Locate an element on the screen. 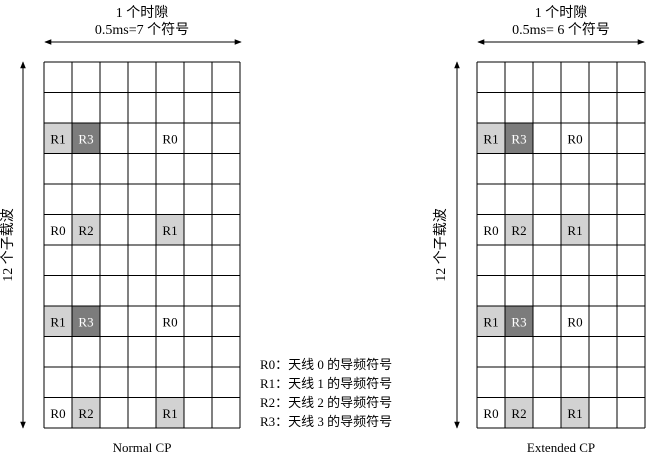 This screenshot has height=457, width=649. extended-slot-label: 1 个时隙 is located at coordinates (561, 13).